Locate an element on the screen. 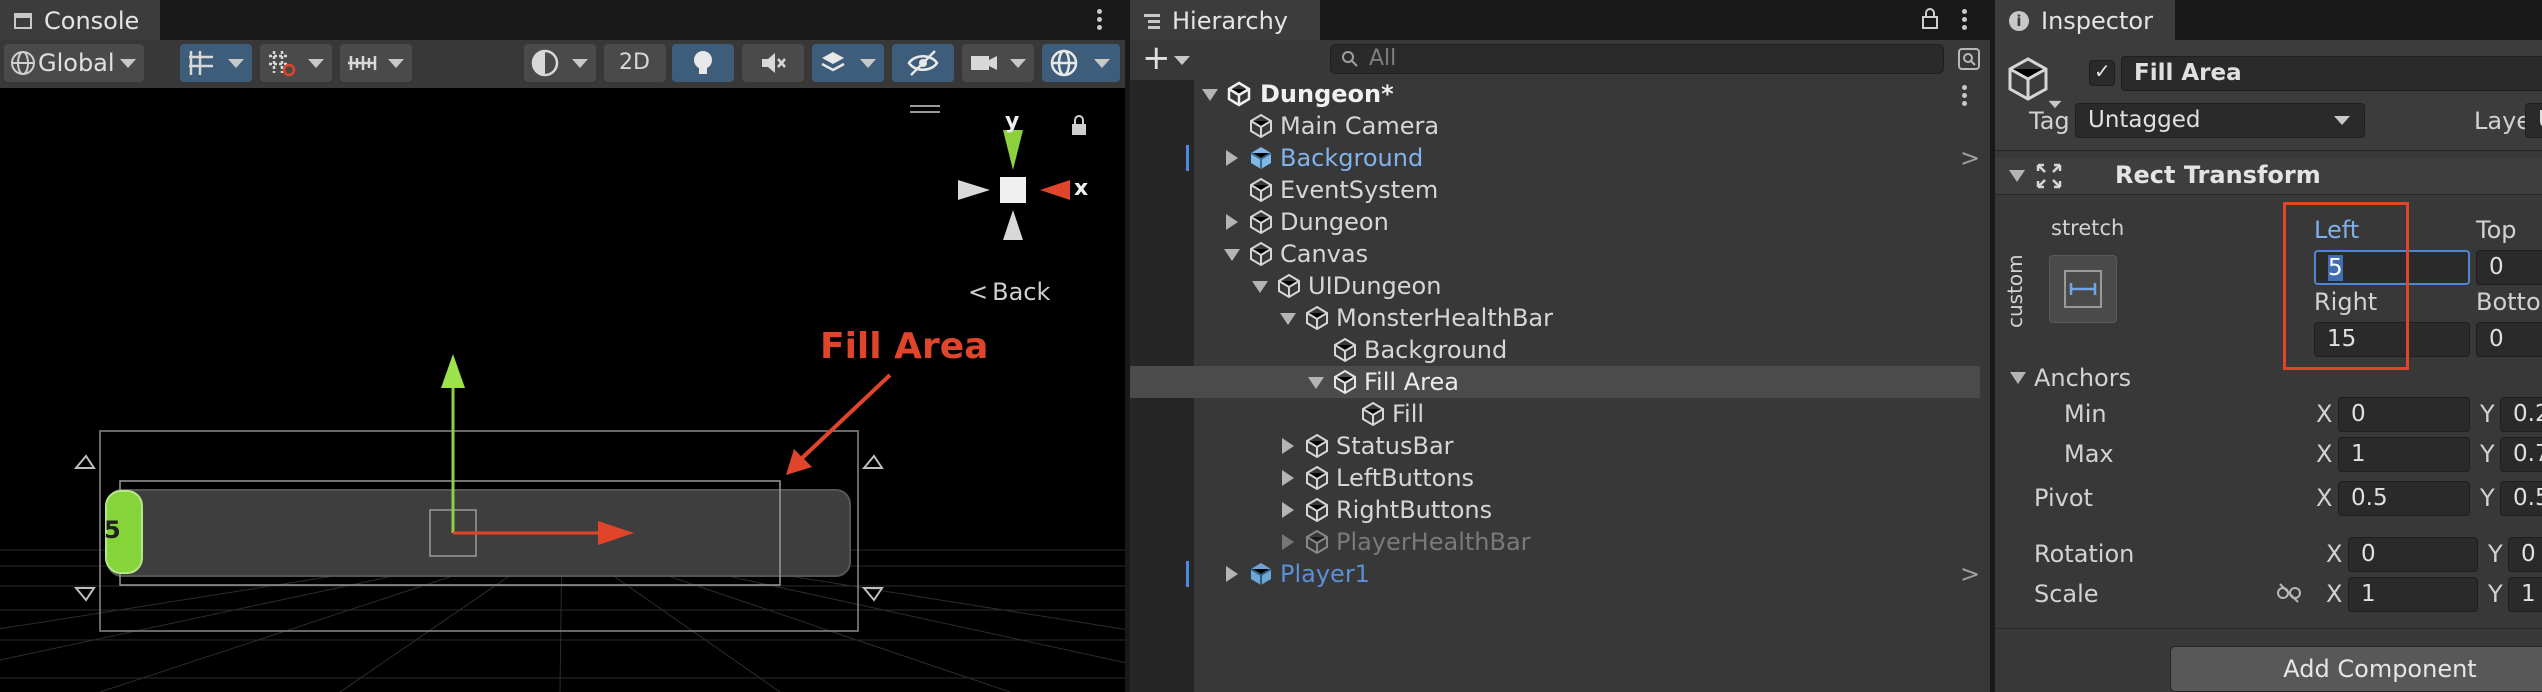  console-tab: Console is located at coordinates (80, 20).